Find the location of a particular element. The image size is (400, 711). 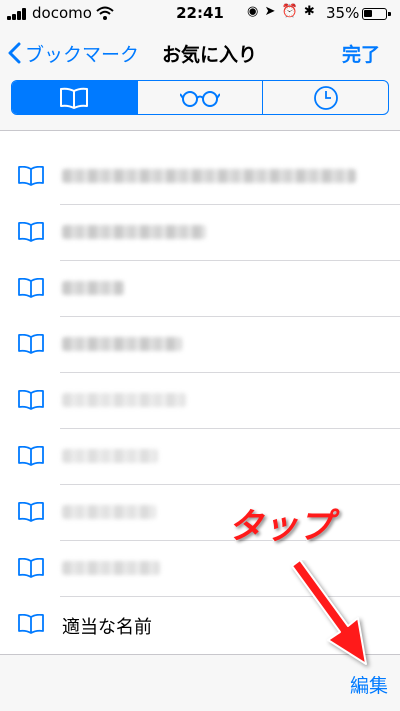

tap-annotation-text: タップ is located at coordinates (281, 527).